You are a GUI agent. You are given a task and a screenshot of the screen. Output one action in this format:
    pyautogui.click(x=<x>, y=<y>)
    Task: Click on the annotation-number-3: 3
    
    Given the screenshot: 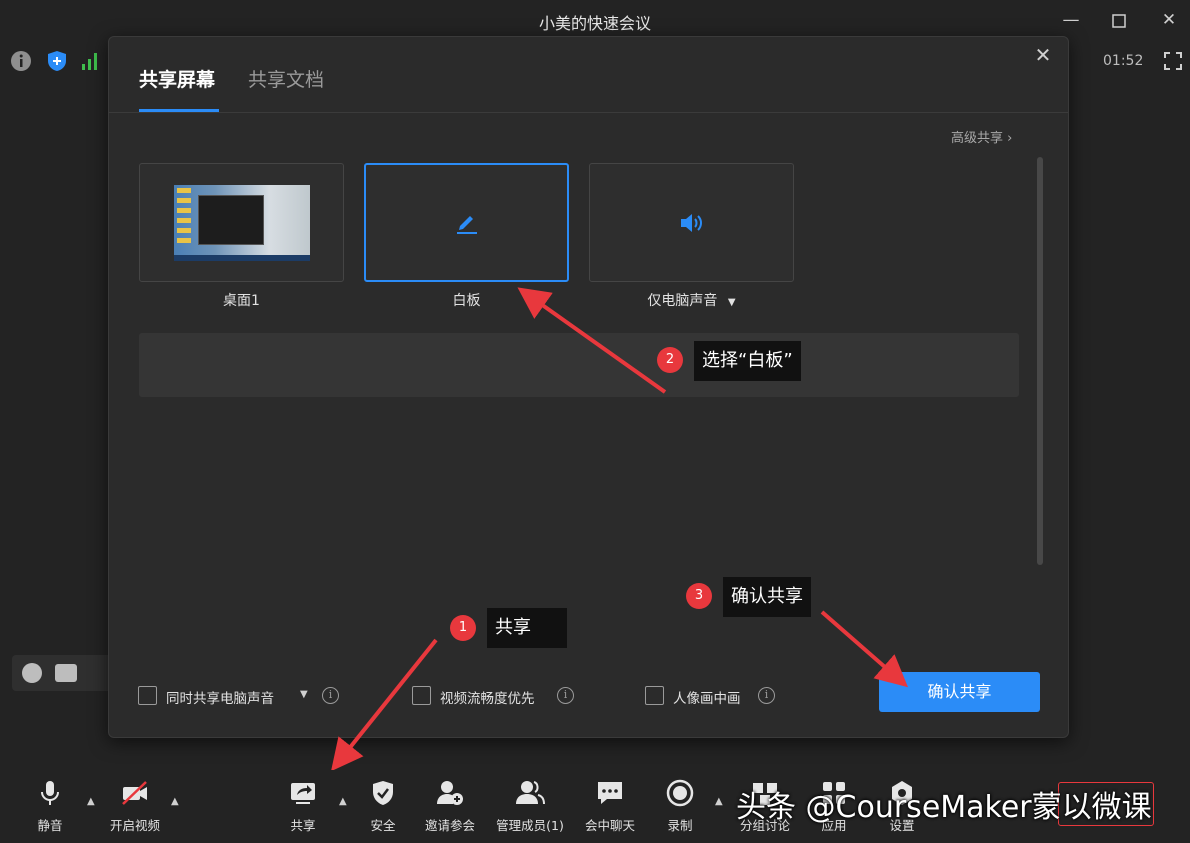 What is the action you would take?
    pyautogui.click(x=699, y=596)
    